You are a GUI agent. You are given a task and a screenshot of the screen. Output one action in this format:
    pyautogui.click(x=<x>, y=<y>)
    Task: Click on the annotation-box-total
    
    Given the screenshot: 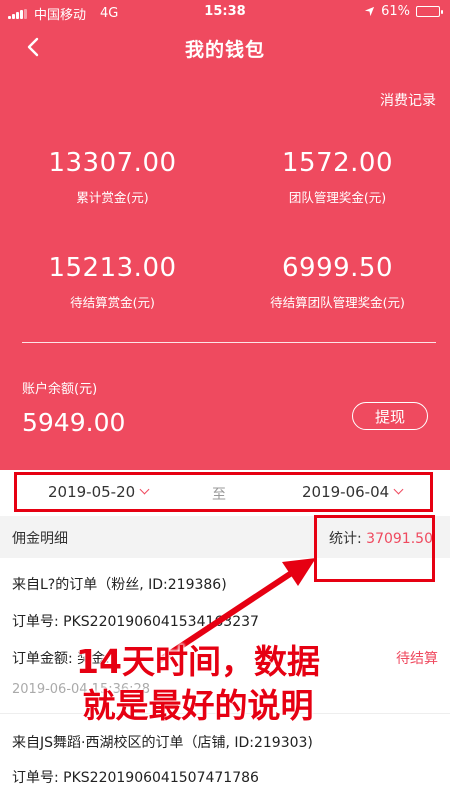 What is the action you would take?
    pyautogui.click(x=374, y=548)
    